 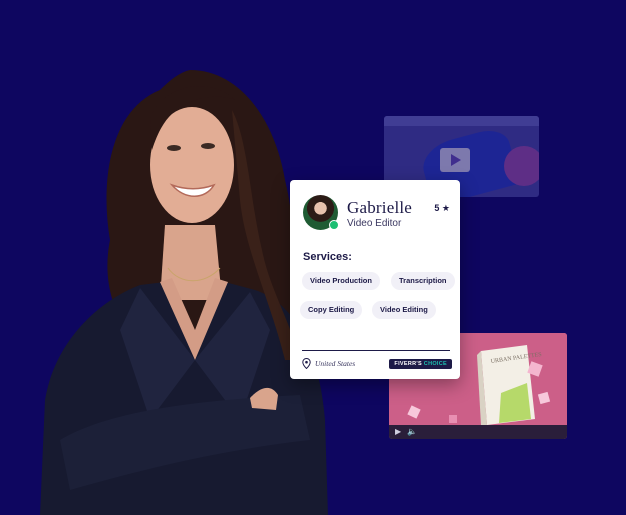 I want to click on online-status-dot, so click(x=334, y=225).